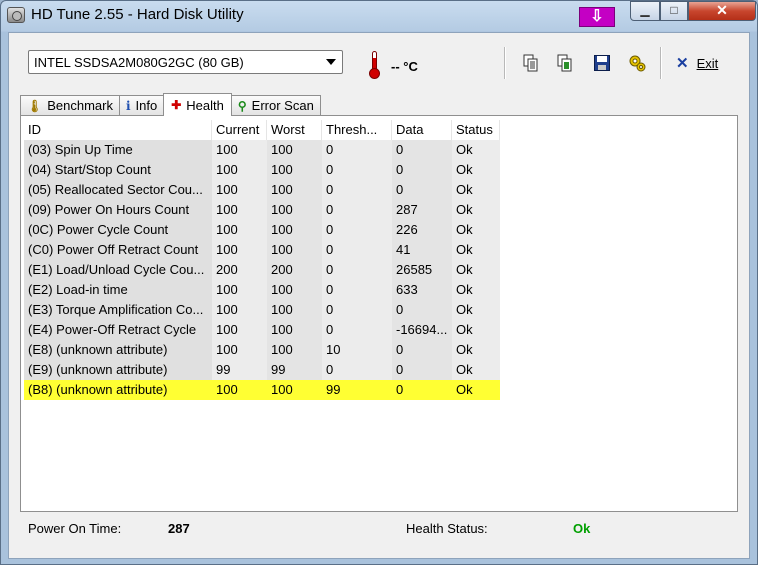  Describe the element at coordinates (597, 17) in the screenshot. I see `download-arrow-icon: ⇩` at that location.